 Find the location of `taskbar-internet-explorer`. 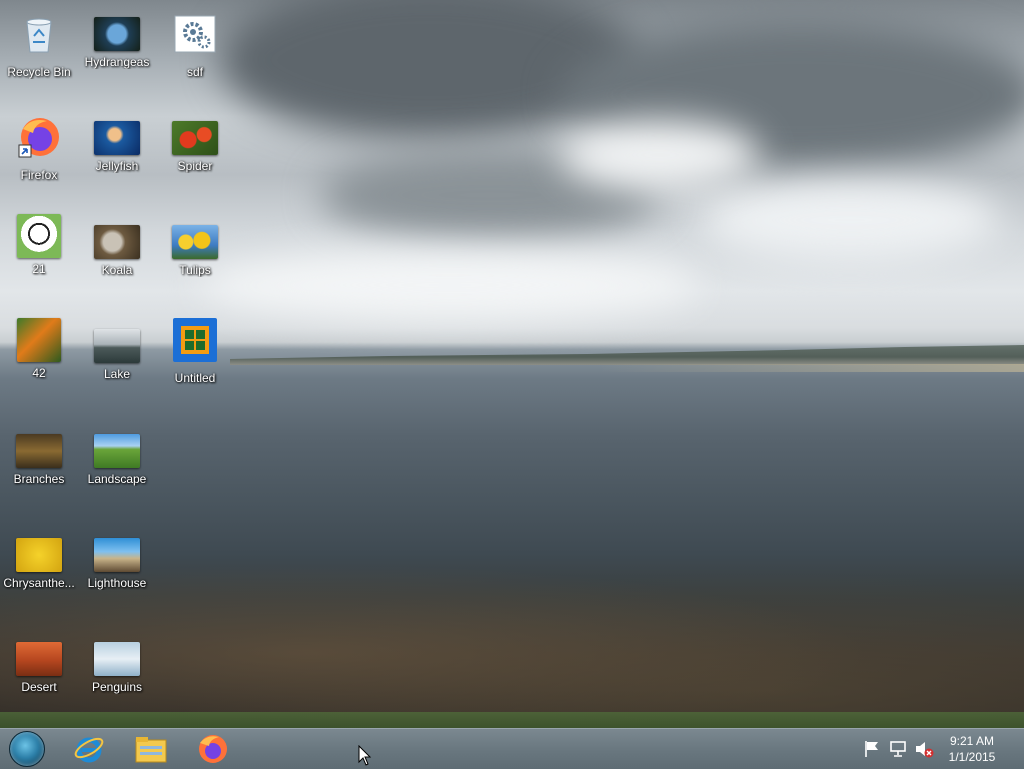

taskbar-internet-explorer is located at coordinates (89, 749).